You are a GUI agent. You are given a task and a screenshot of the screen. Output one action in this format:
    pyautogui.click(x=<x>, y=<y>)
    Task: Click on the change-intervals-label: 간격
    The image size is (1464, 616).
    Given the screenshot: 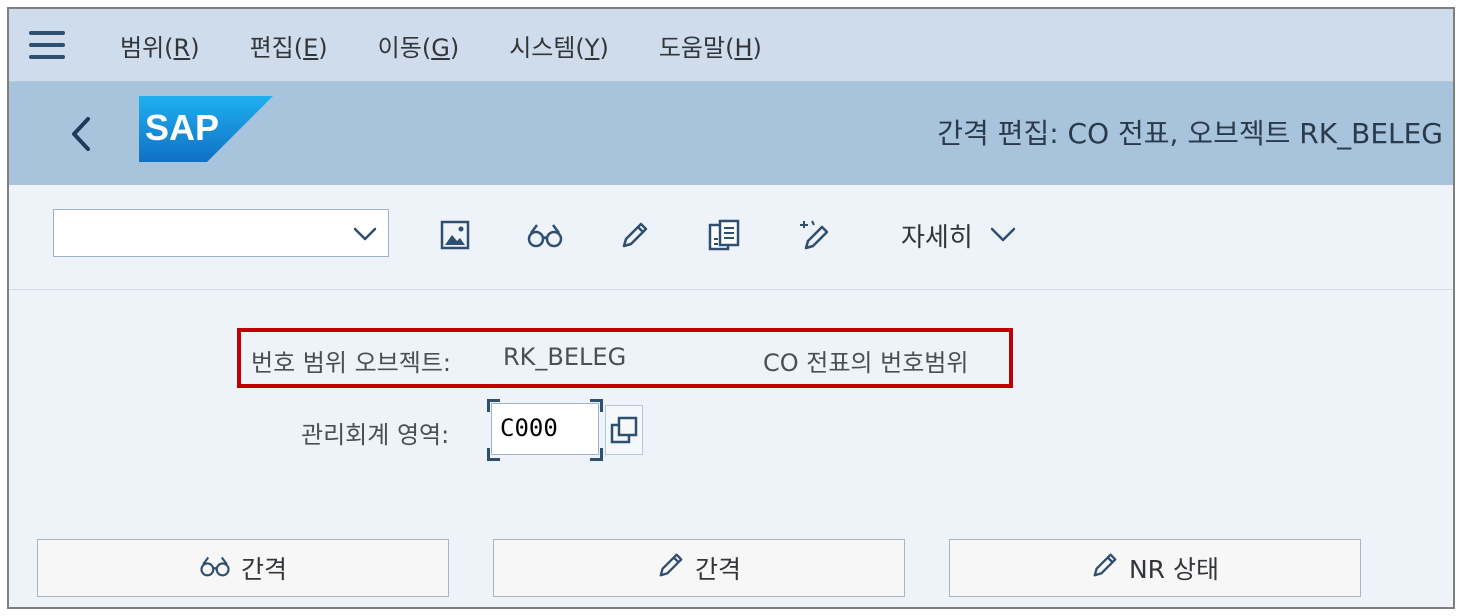 What is the action you would take?
    pyautogui.click(x=717, y=569)
    